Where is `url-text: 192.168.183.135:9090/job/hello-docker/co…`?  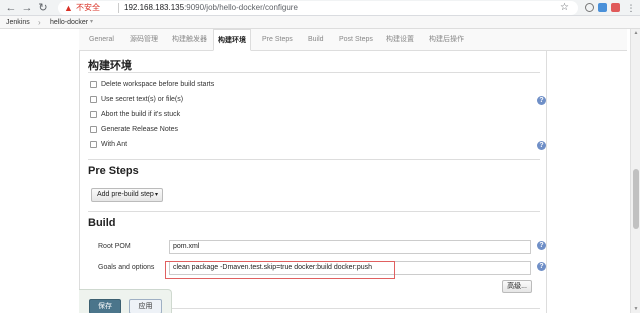 url-text: 192.168.183.135:9090/job/hello-docker/co… is located at coordinates (211, 8).